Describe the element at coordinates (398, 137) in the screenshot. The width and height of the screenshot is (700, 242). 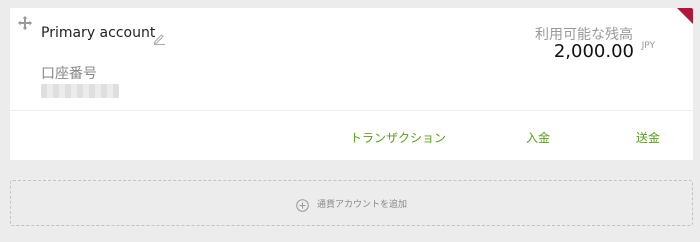
I see `transactions-link: トランザクション` at that location.